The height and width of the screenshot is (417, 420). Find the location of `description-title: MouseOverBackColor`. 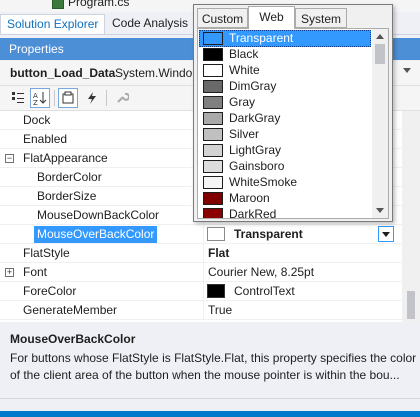

description-title: MouseOverBackColor is located at coordinates (73, 339).